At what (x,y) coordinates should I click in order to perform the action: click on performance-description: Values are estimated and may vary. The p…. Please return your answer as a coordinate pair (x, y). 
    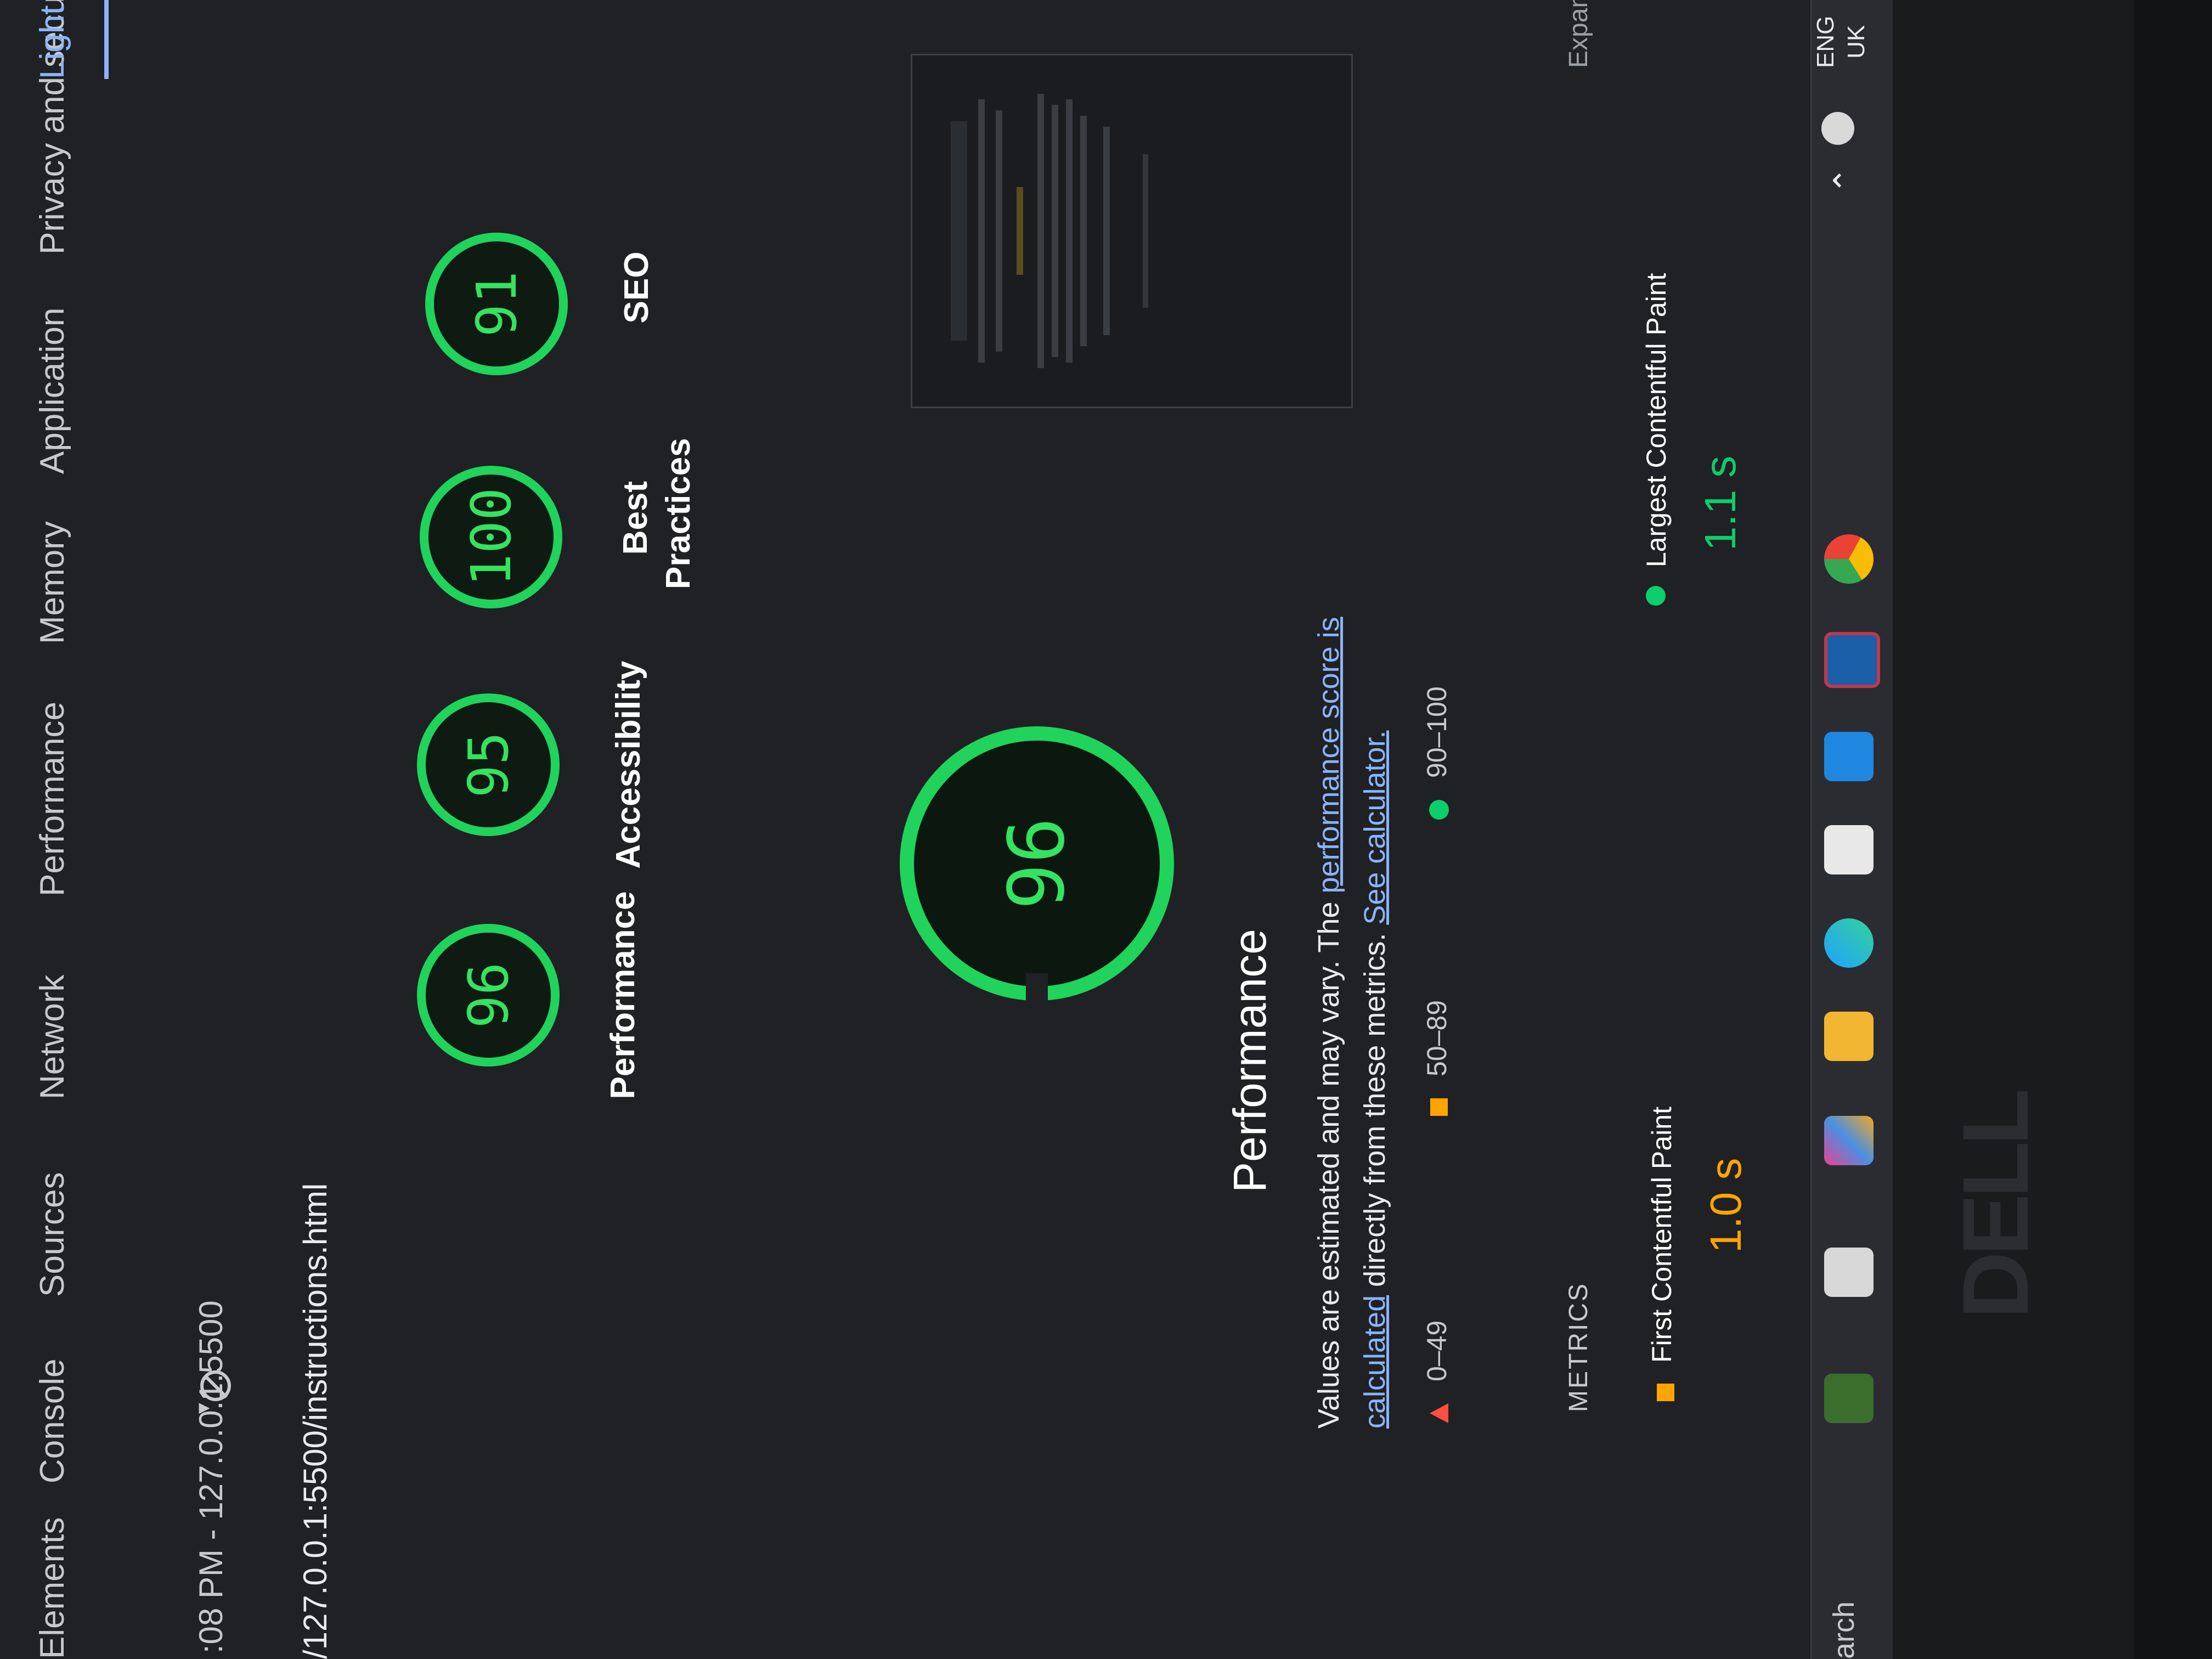
    Looking at the image, I should click on (1352, 962).